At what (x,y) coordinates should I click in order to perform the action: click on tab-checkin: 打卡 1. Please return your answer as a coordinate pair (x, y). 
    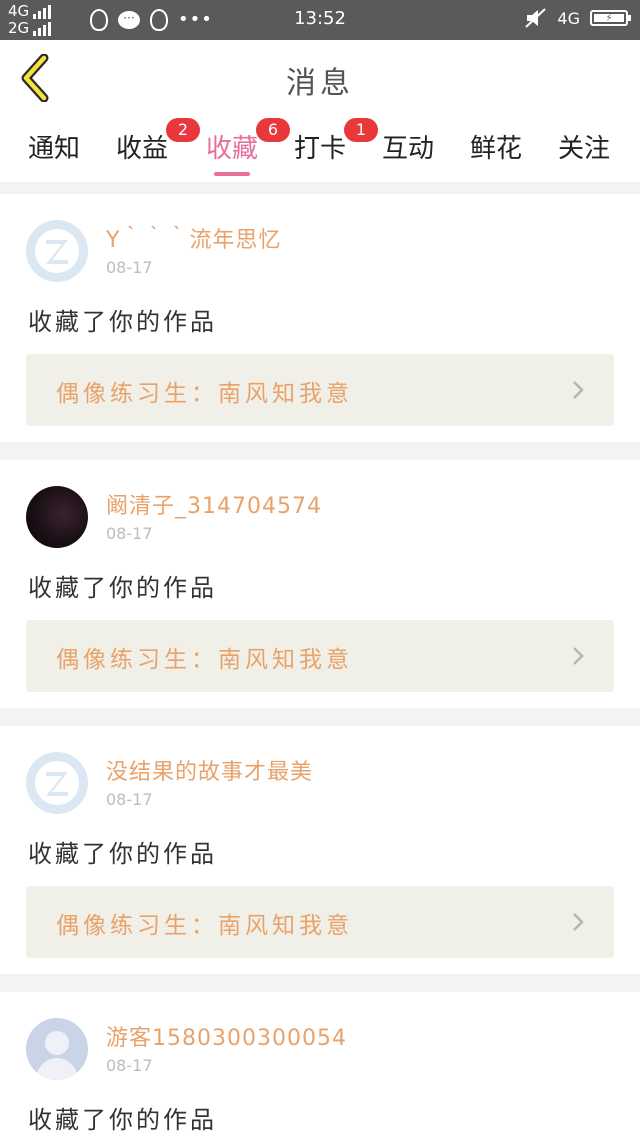
    Looking at the image, I should click on (336, 141).